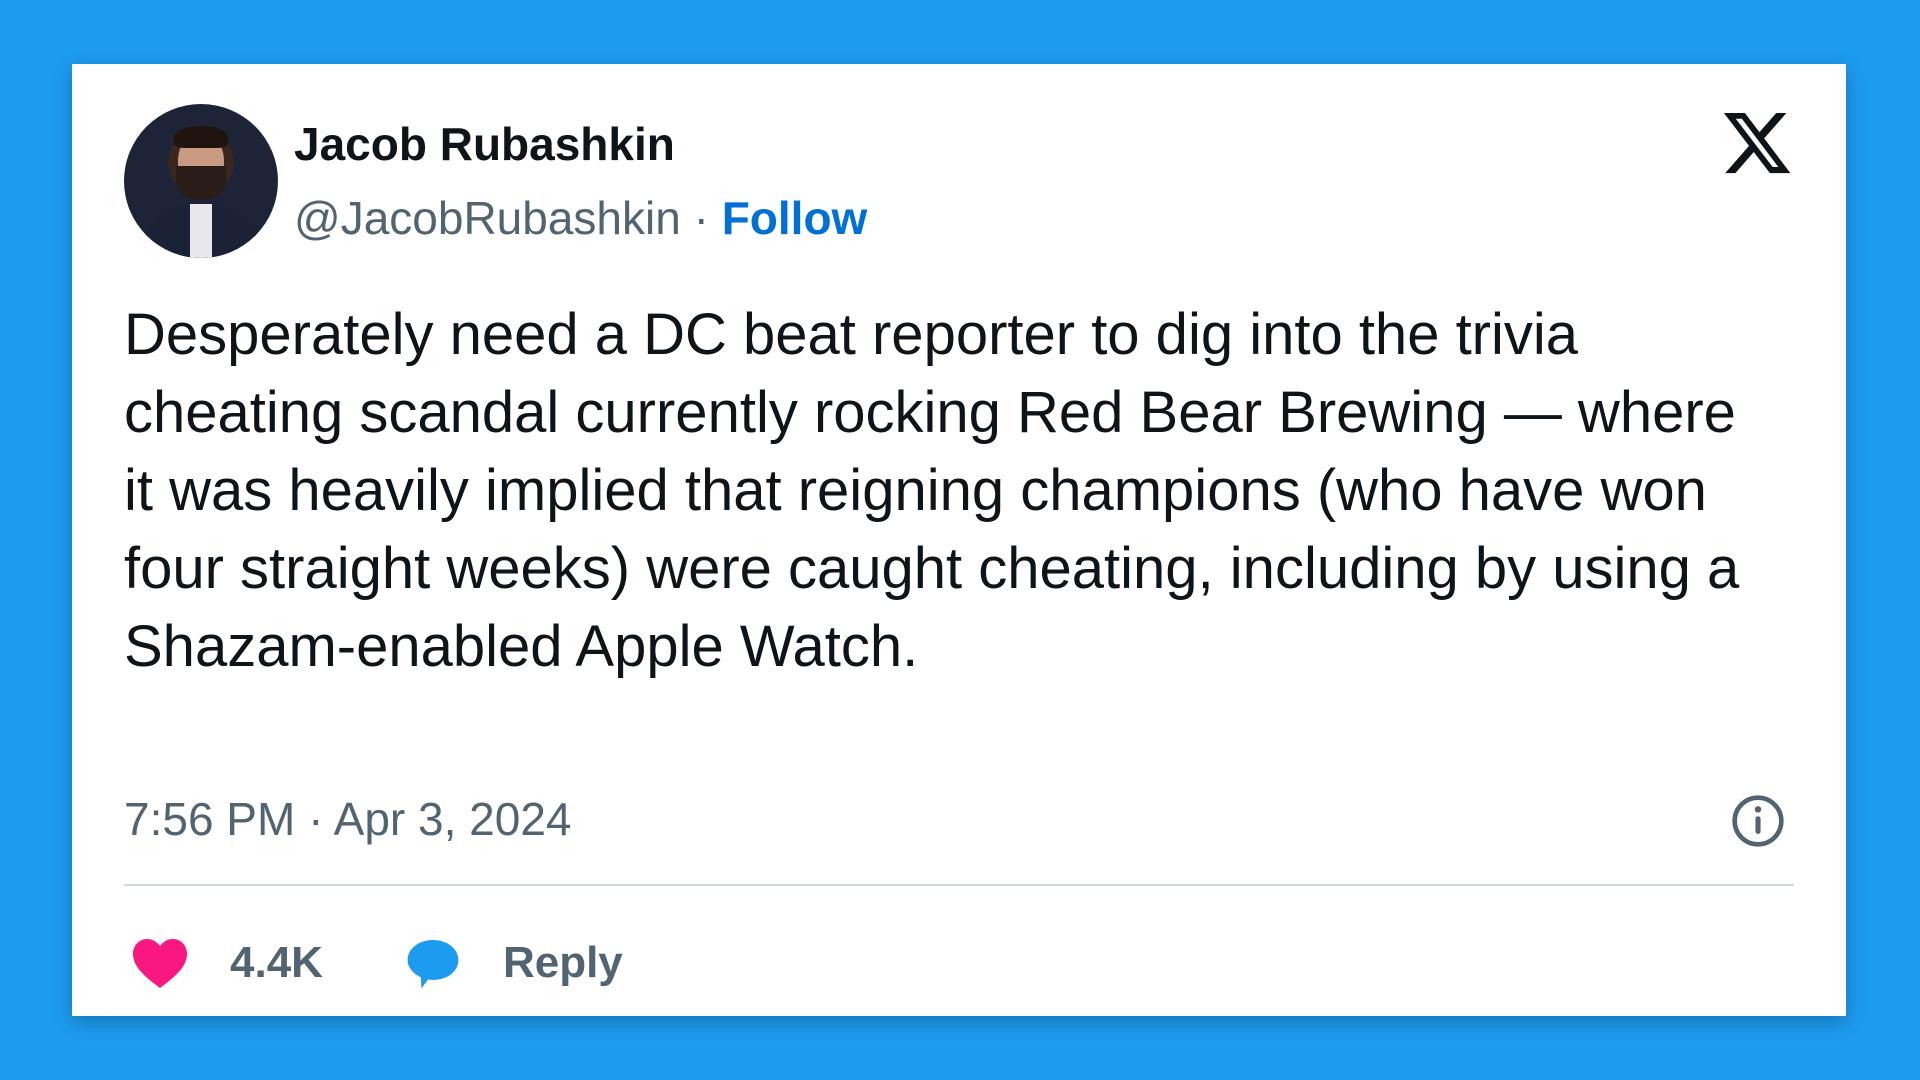  Describe the element at coordinates (580, 144) in the screenshot. I see `author-display-name: Jacob Rubashkin` at that location.